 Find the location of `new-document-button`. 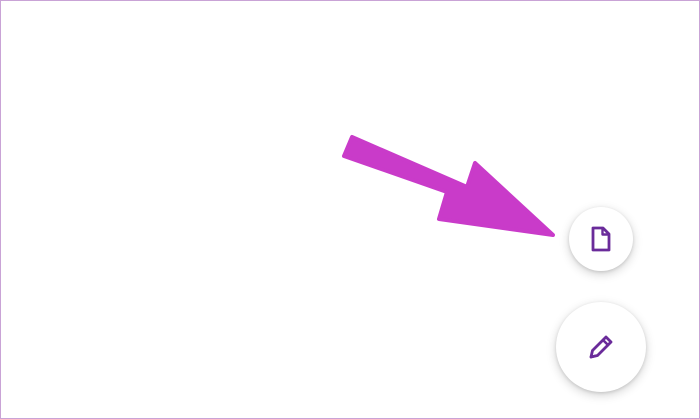

new-document-button is located at coordinates (601, 239).